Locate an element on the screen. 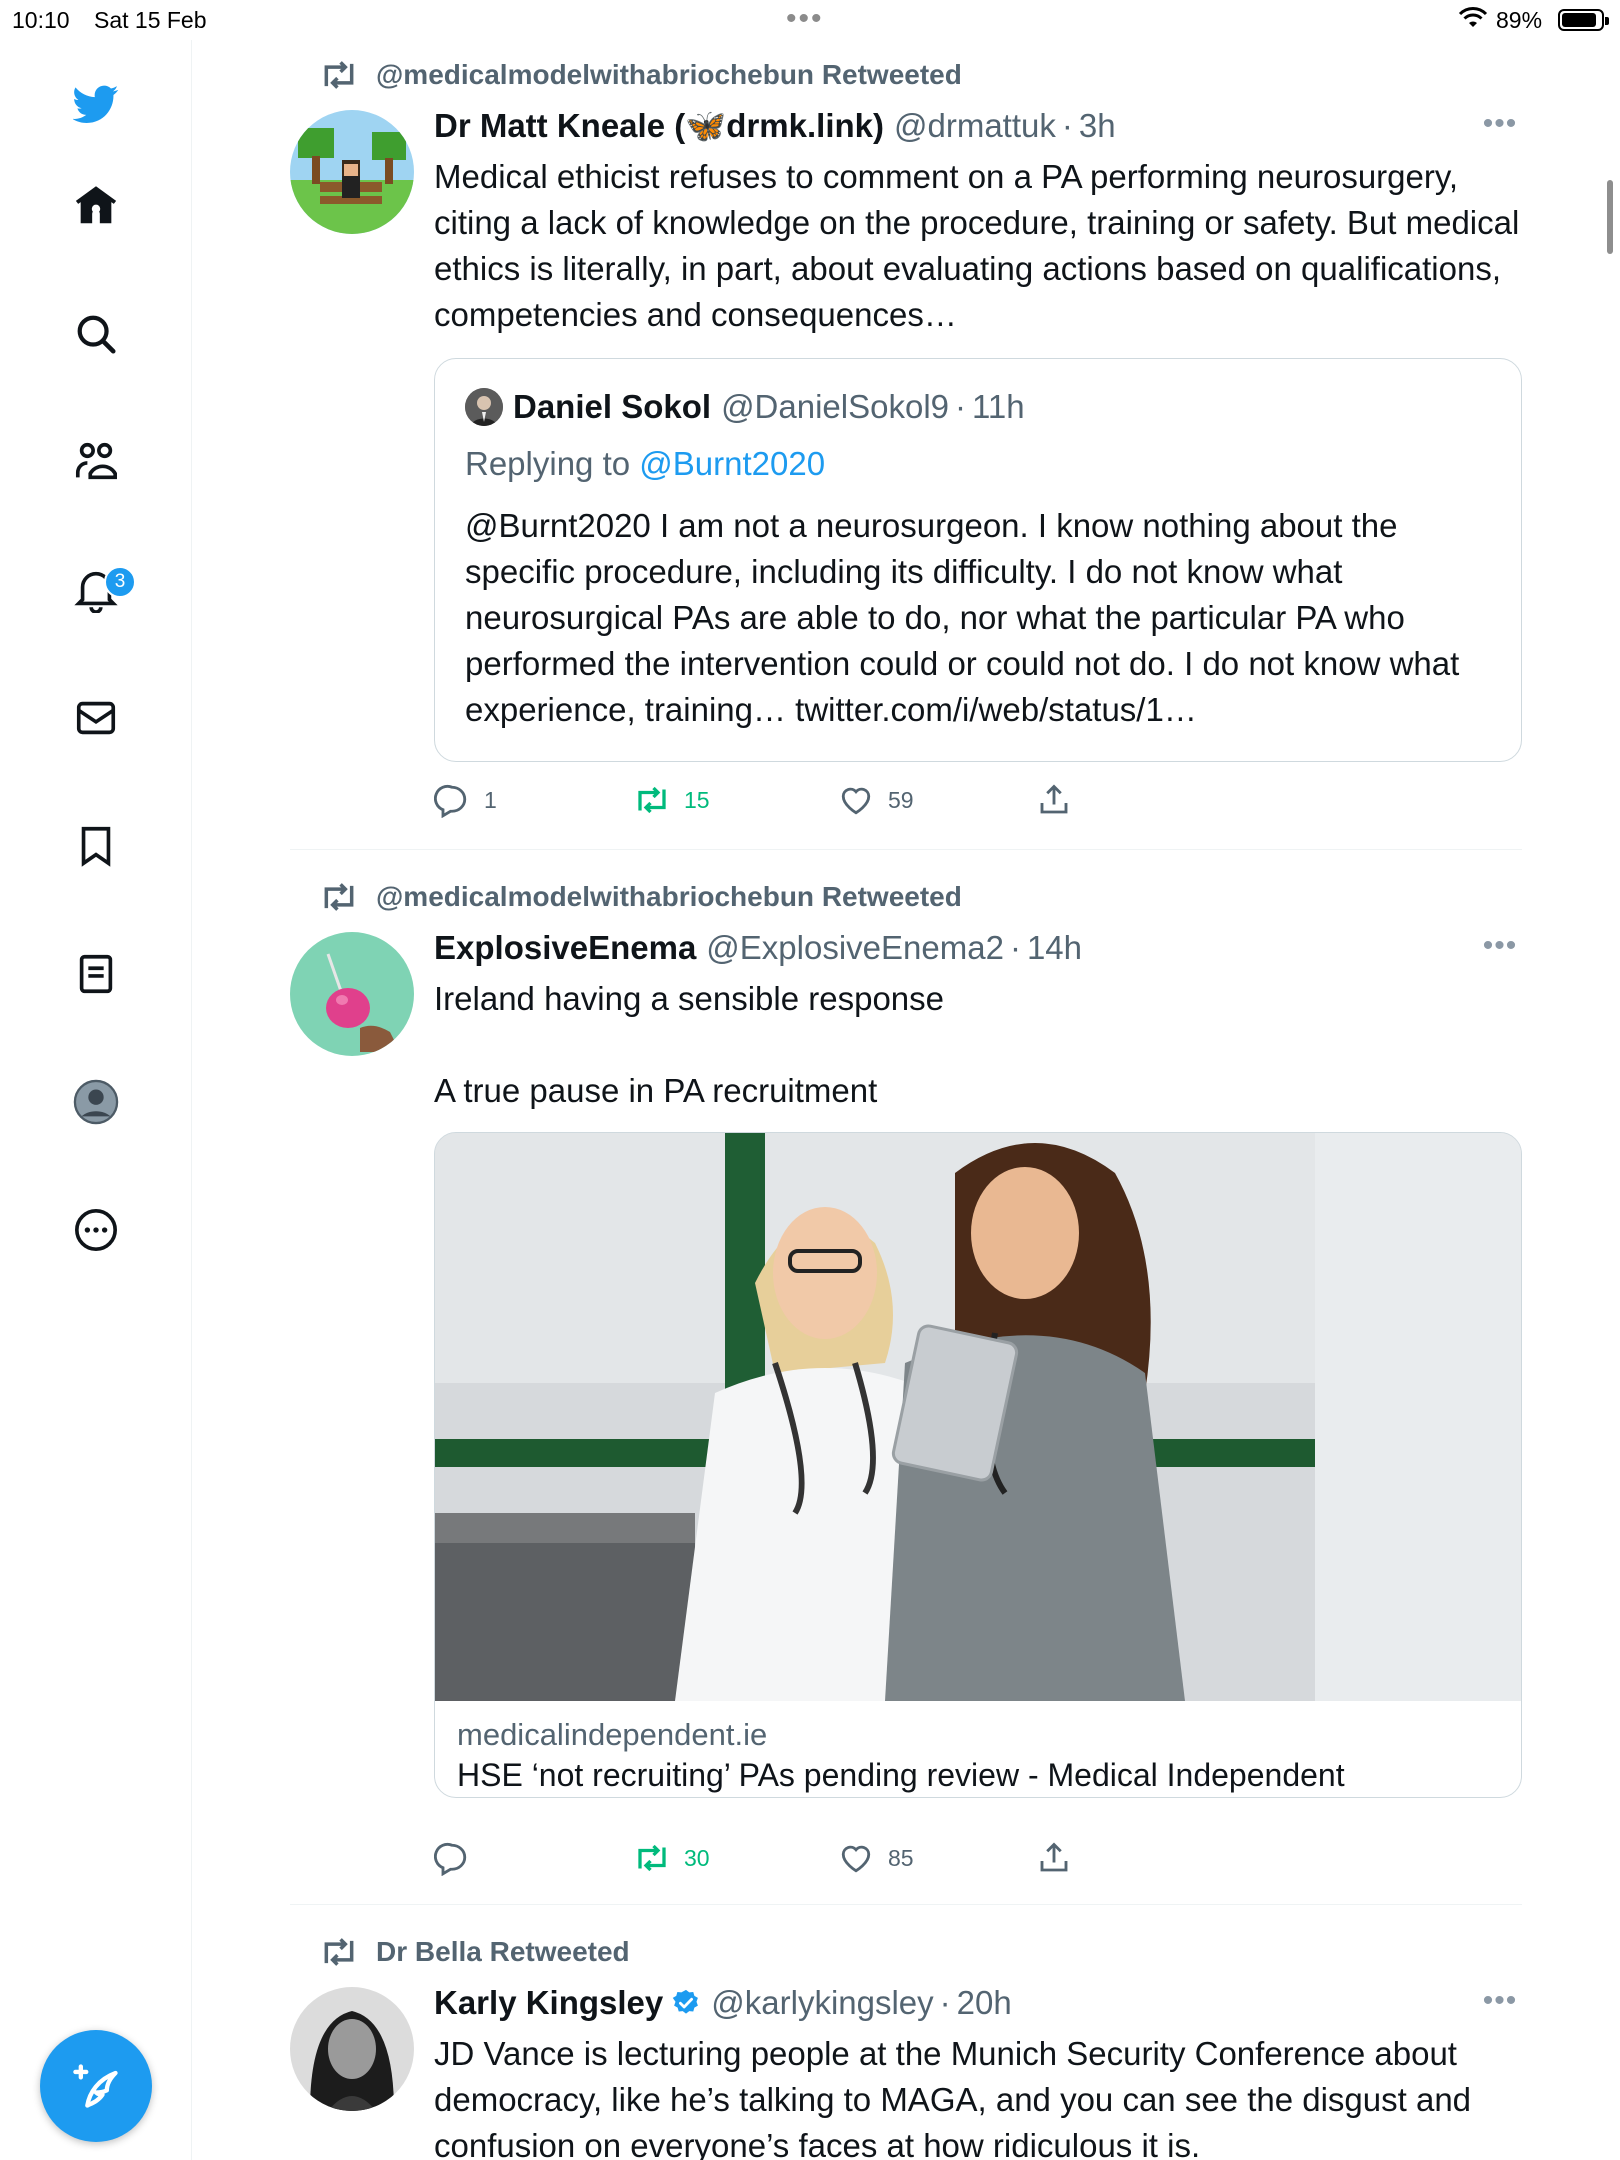 Image resolution: width=1620 pixels, height=2160 pixels. status-time: 10:10 is located at coordinates (41, 20).